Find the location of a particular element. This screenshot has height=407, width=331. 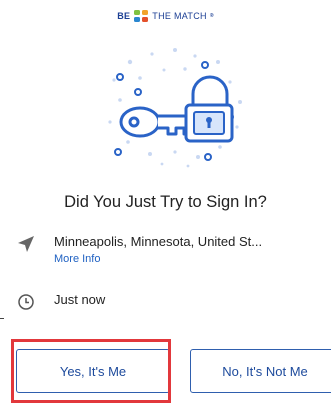

logo-text-the-match: THE MATCH is located at coordinates (179, 16).